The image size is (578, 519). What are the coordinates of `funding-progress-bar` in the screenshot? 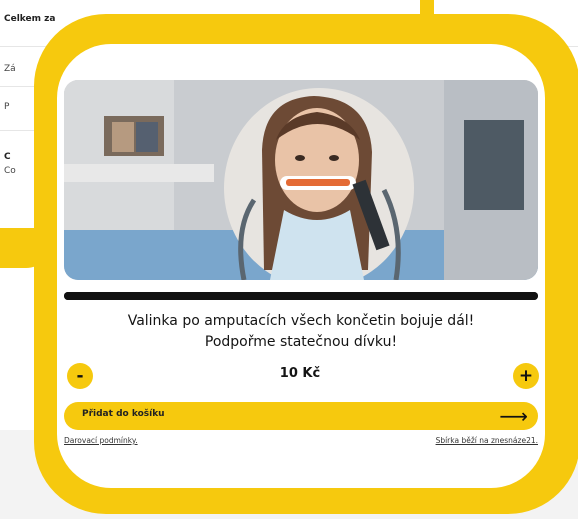 It's located at (301, 296).